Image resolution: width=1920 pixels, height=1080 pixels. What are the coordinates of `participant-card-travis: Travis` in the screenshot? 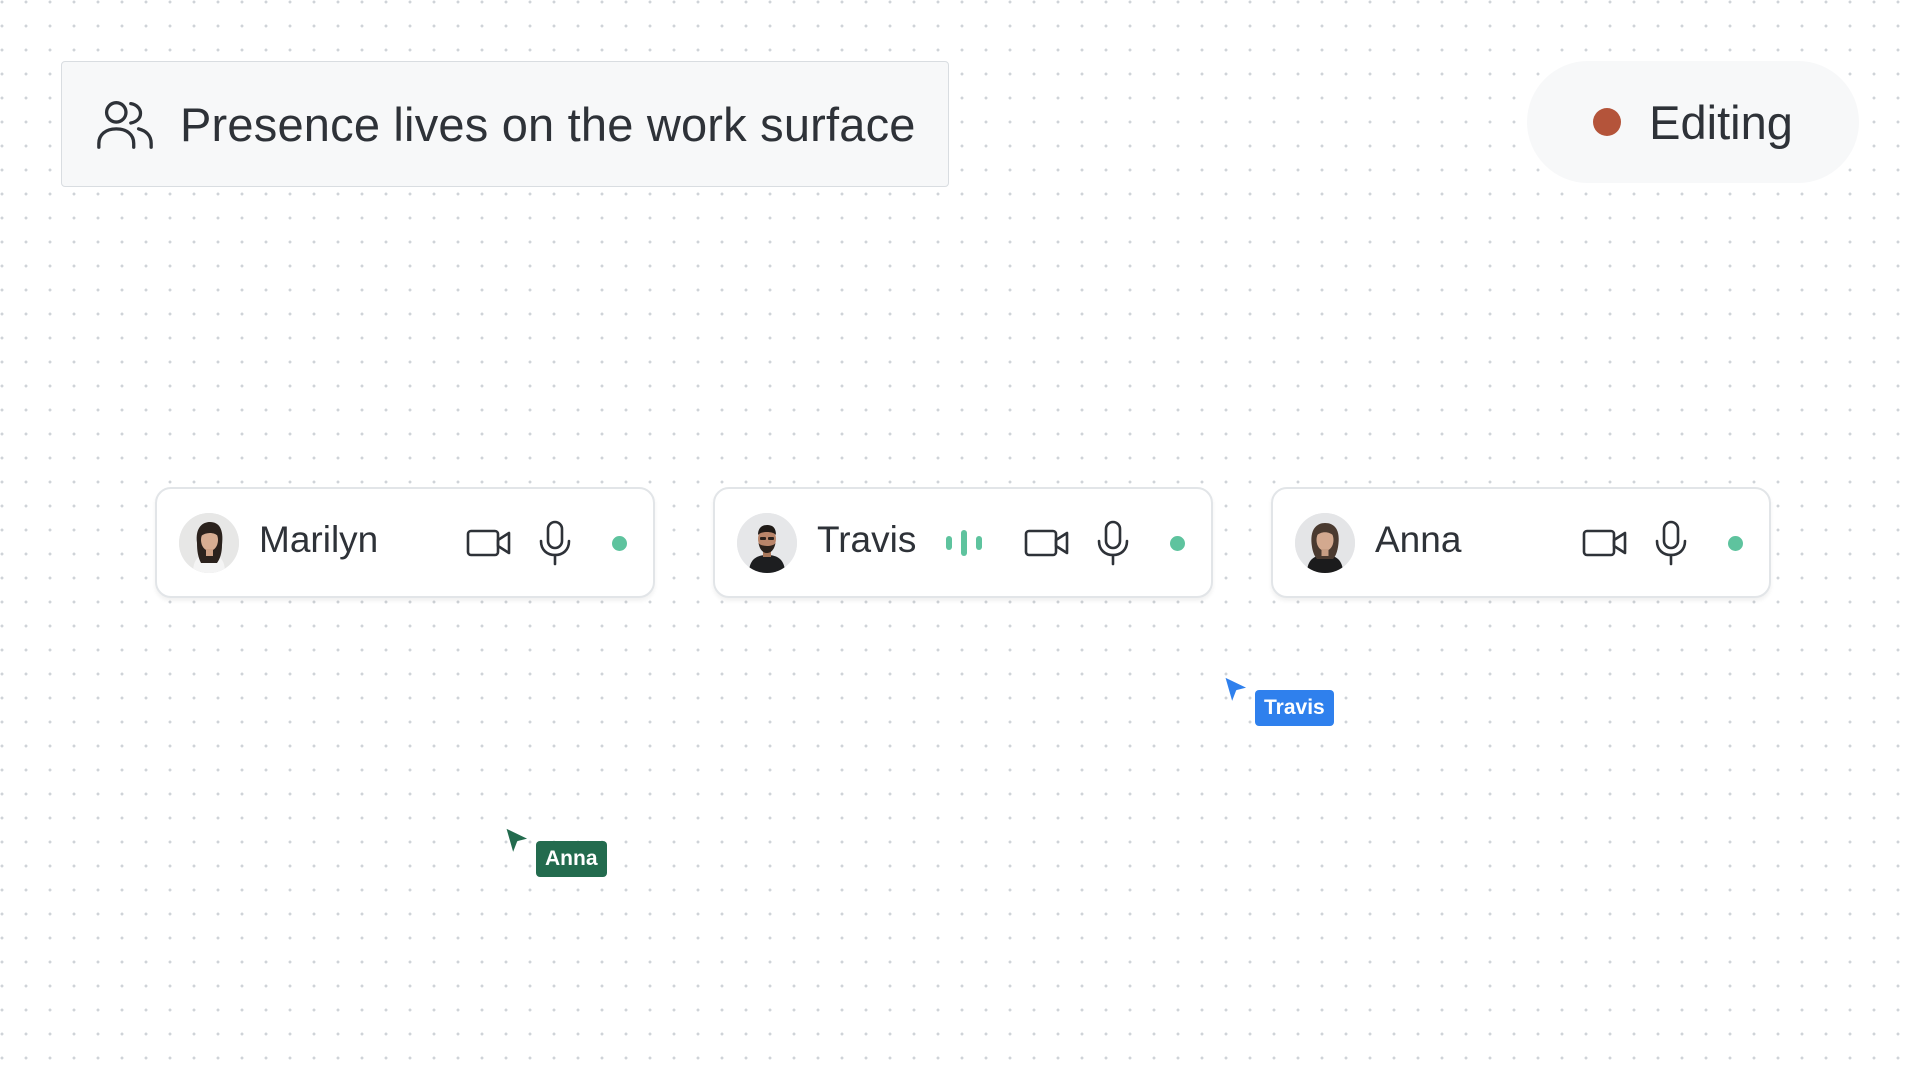 It's located at (963, 542).